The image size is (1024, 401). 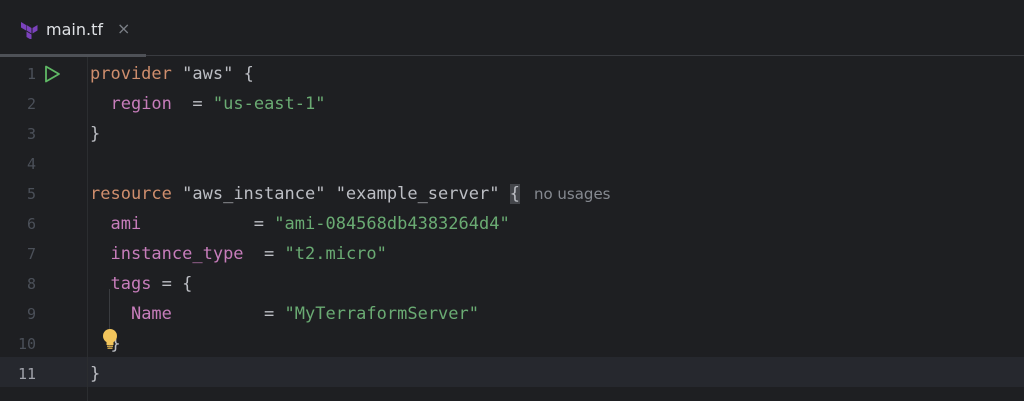 What do you see at coordinates (141, 104) in the screenshot?
I see `attribute-key: region` at bounding box center [141, 104].